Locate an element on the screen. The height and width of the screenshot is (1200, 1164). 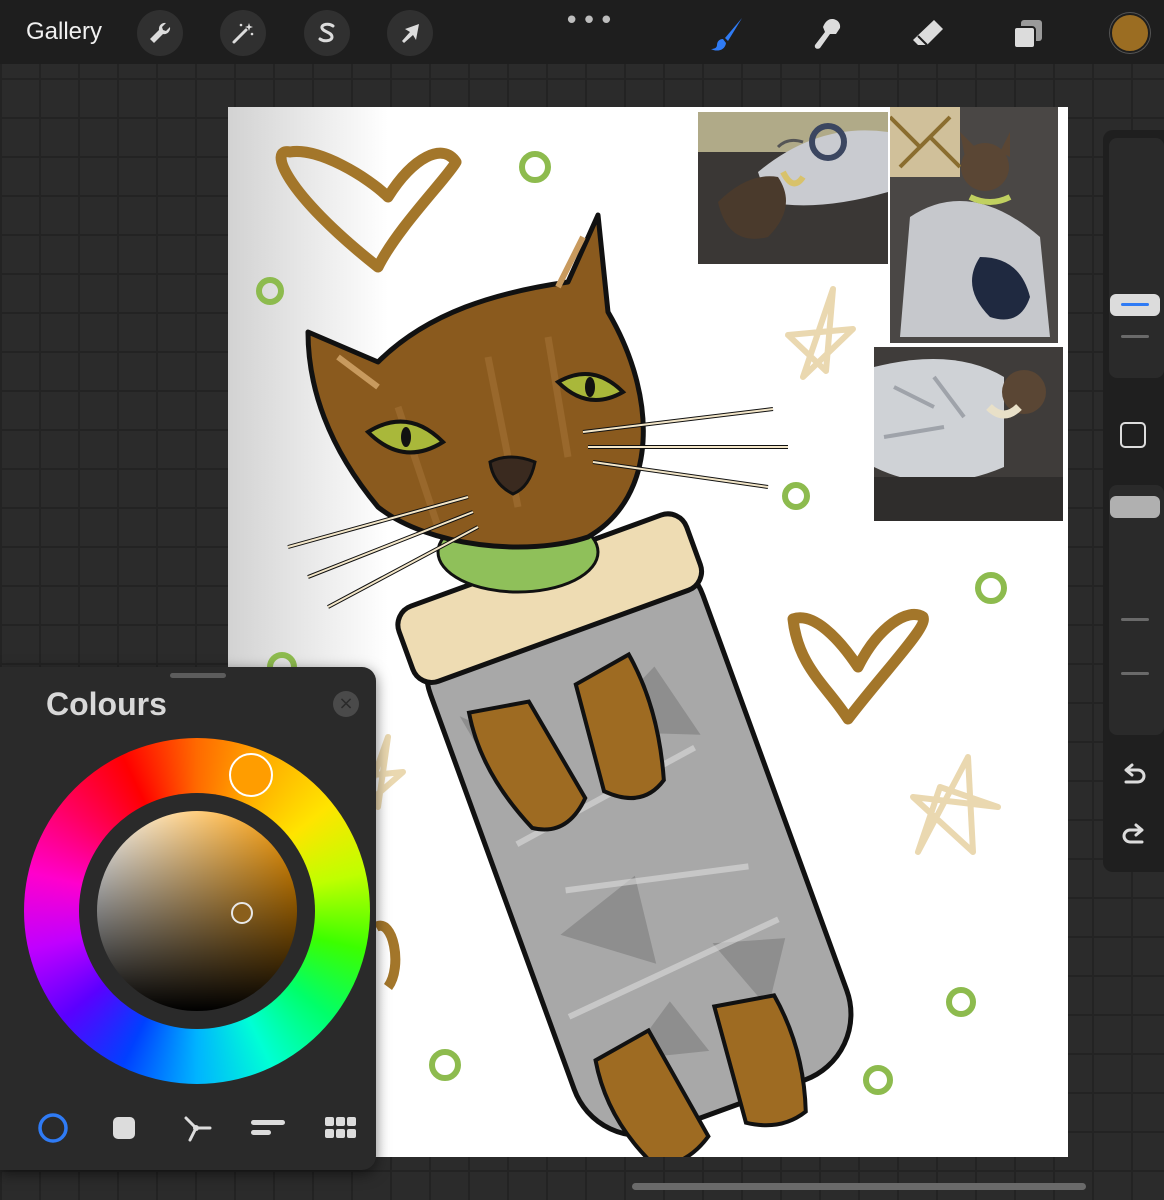
value-mode-icon is located at coordinates (268, 1127).